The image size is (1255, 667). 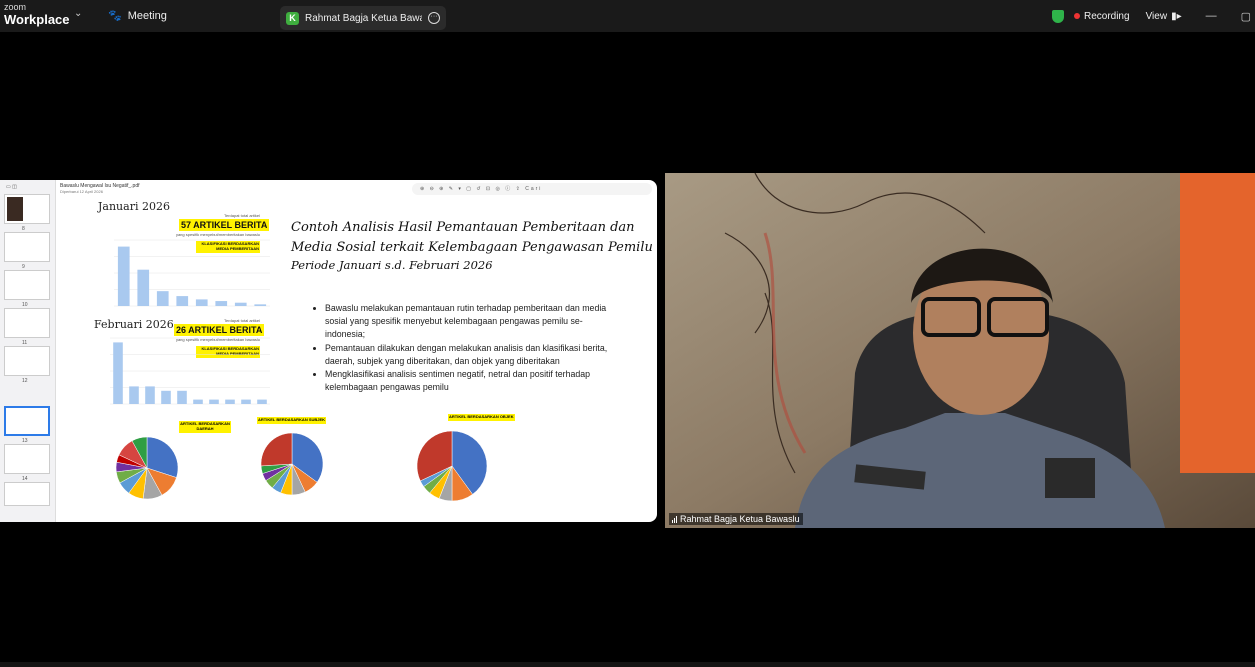 I want to click on participant-name-tag: Rahmat Bagja Ketua Bawaslu, so click(x=736, y=519).